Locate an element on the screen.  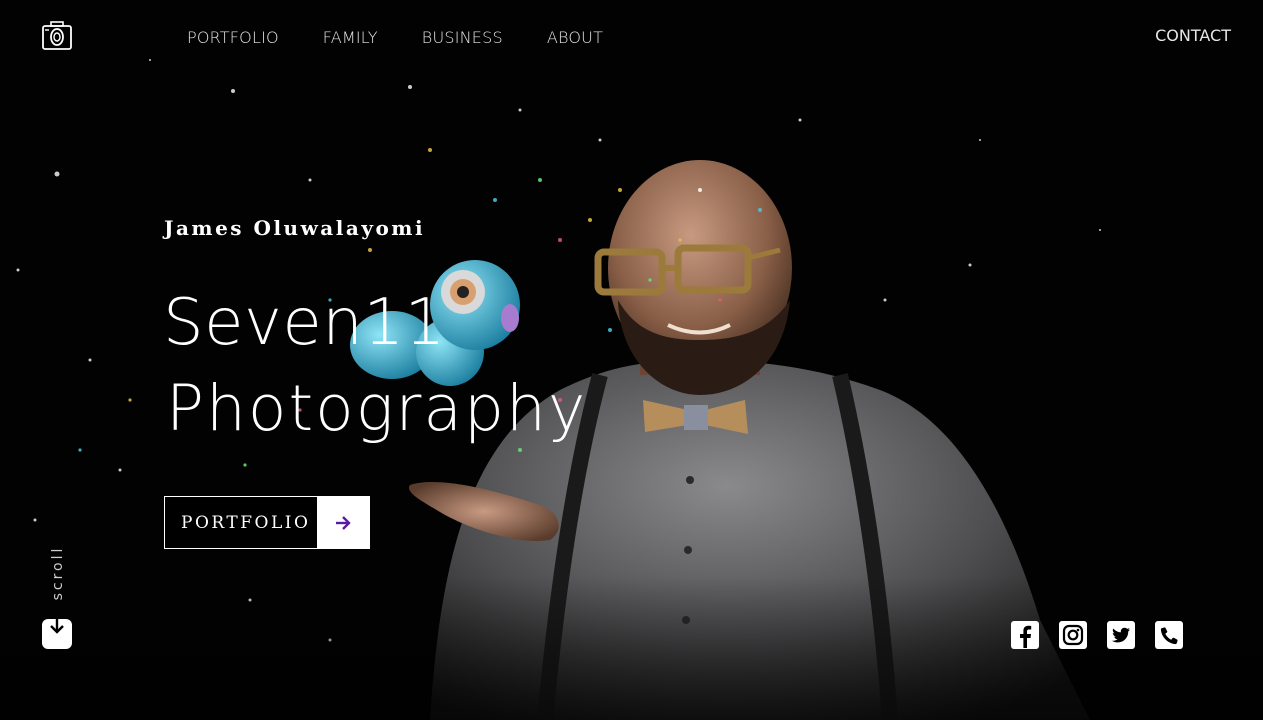
hero-title-line2: Photography is located at coordinates (377, 408).